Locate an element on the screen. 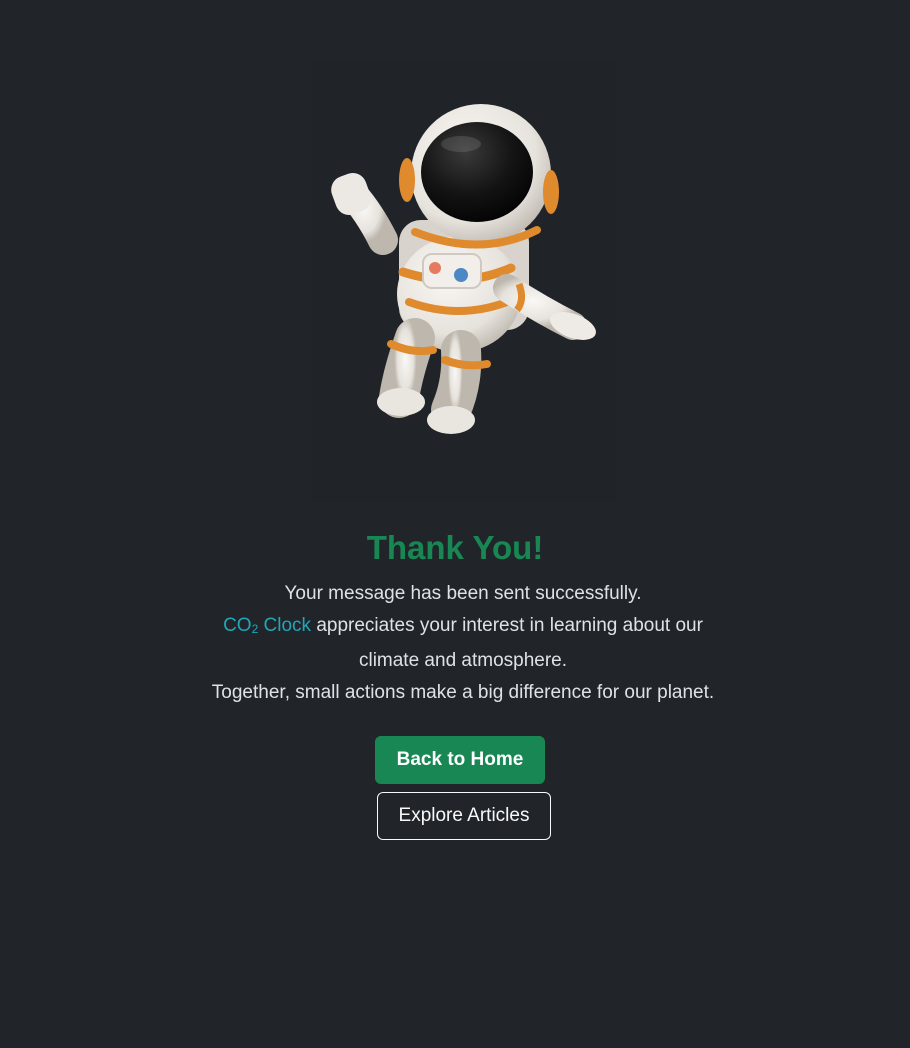  brand-suffix: Clock is located at coordinates (285, 625).